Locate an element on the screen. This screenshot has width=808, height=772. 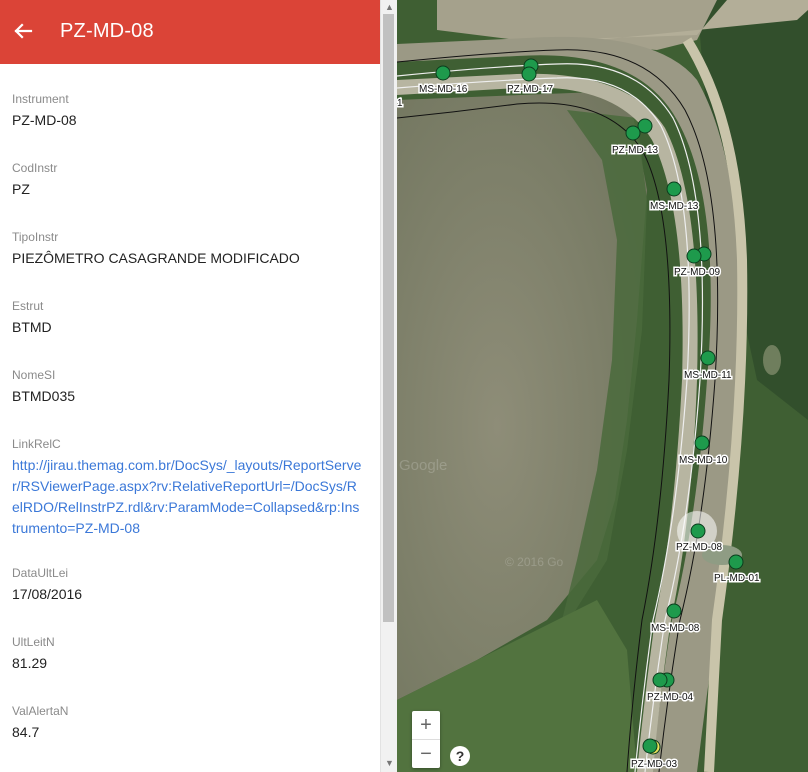
scroll-thumb is located at coordinates (388, 318).